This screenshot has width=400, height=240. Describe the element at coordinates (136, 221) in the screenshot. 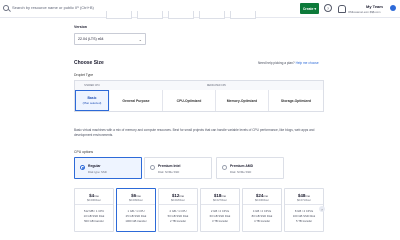

I see `plan-spec: 1000 GB transfer` at that location.